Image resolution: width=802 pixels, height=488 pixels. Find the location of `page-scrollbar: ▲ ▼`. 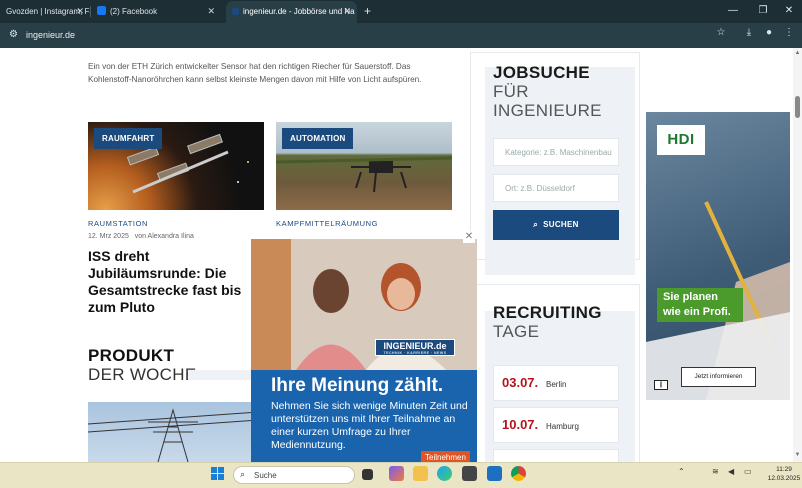

page-scrollbar: ▲ ▼ is located at coordinates (797, 255).